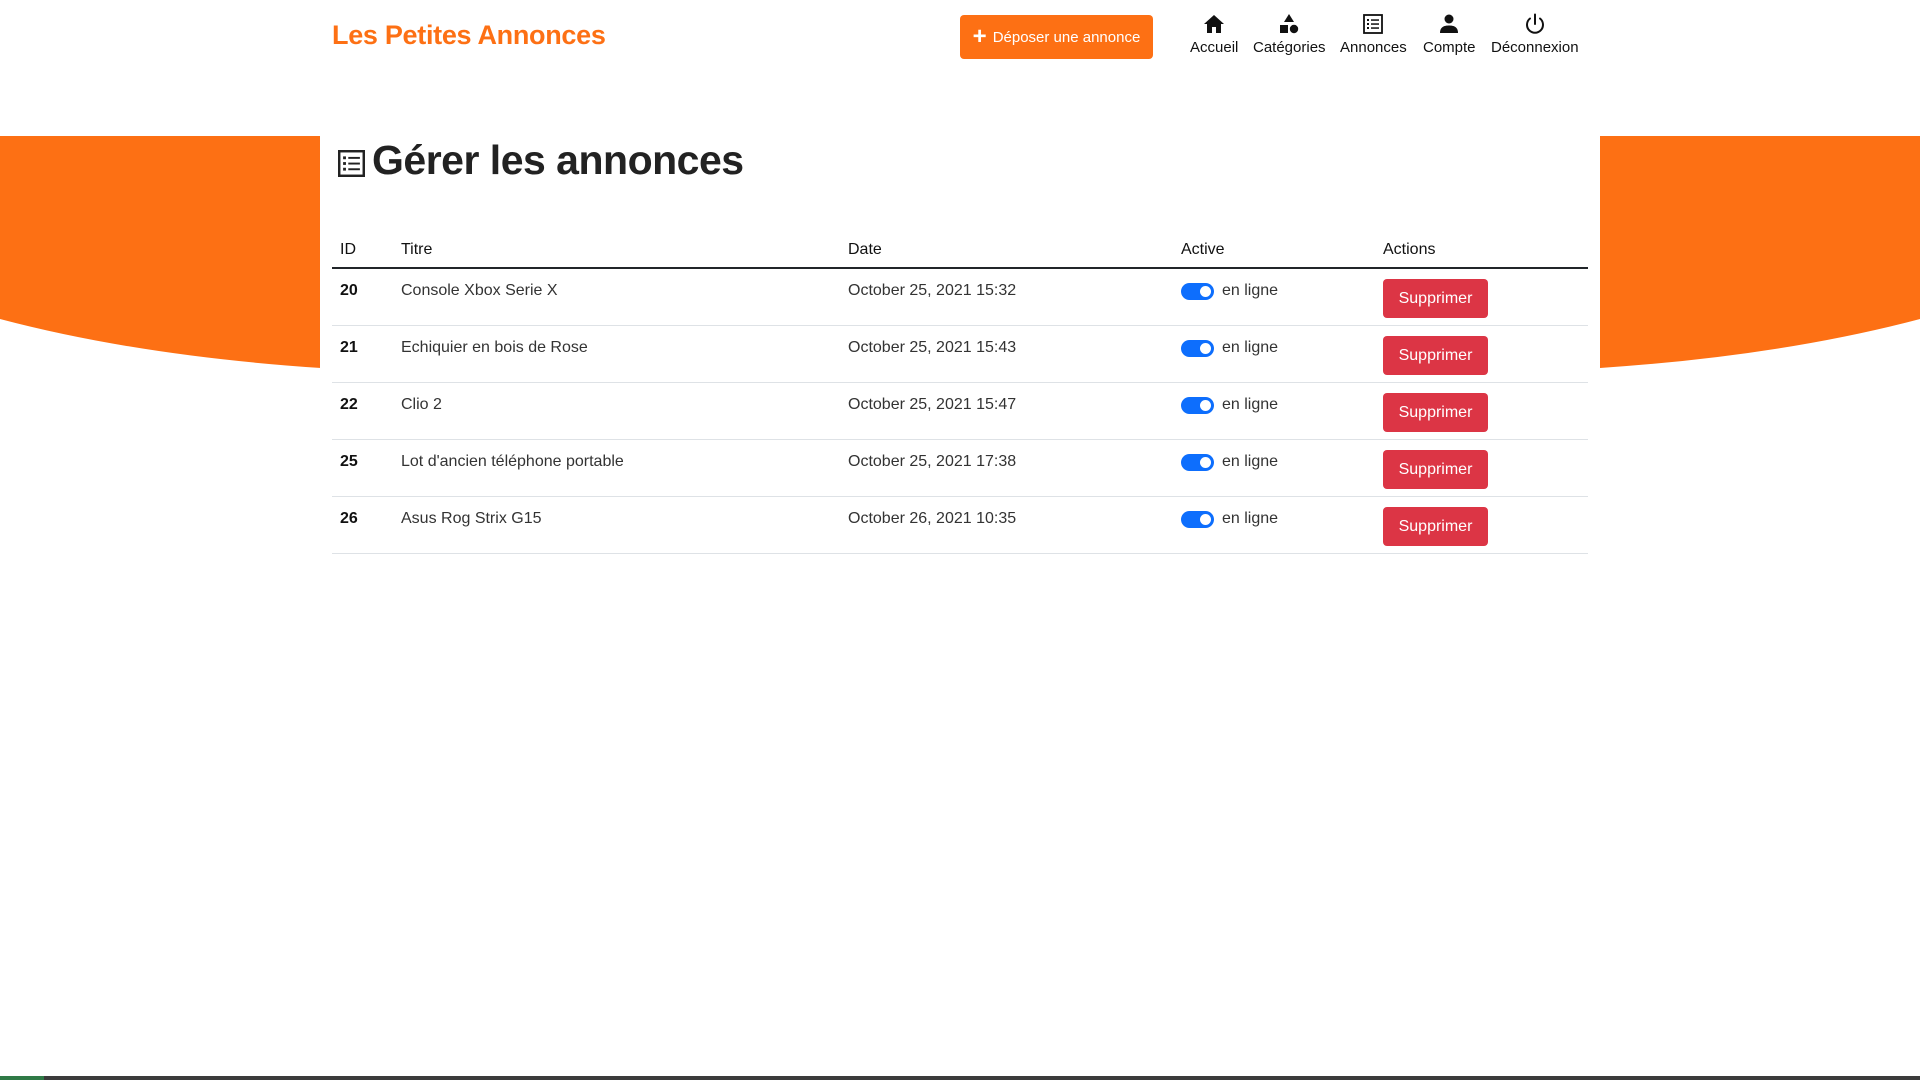 Image resolution: width=1920 pixels, height=1080 pixels. What do you see at coordinates (1006, 251) in the screenshot?
I see `column-header-date: Date` at bounding box center [1006, 251].